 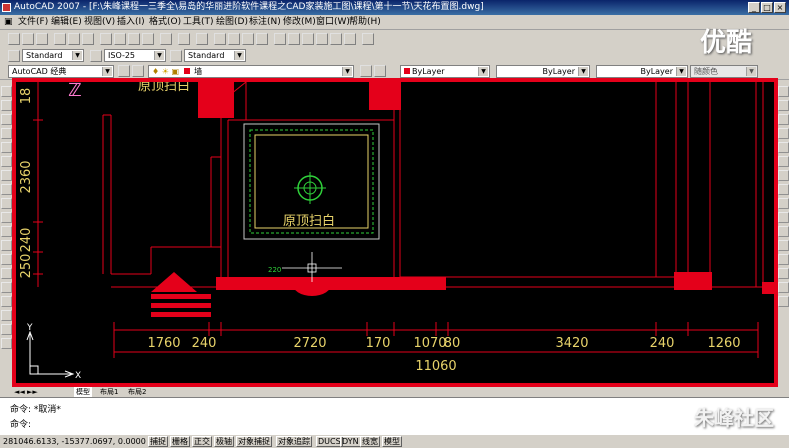 What do you see at coordinates (99, 22) in the screenshot?
I see `menu-view: 视图(V)` at bounding box center [99, 22].